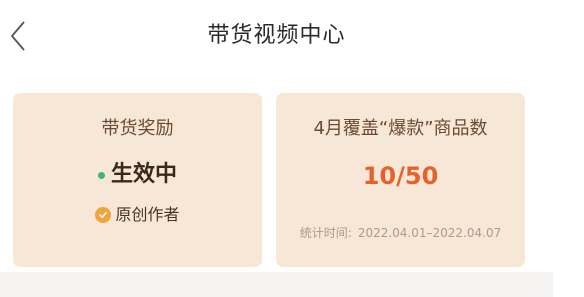 This screenshot has height=297, width=584. Describe the element at coordinates (400, 128) in the screenshot. I see `coverage-card-title: 4月覆盖“爆款”商品数` at that location.